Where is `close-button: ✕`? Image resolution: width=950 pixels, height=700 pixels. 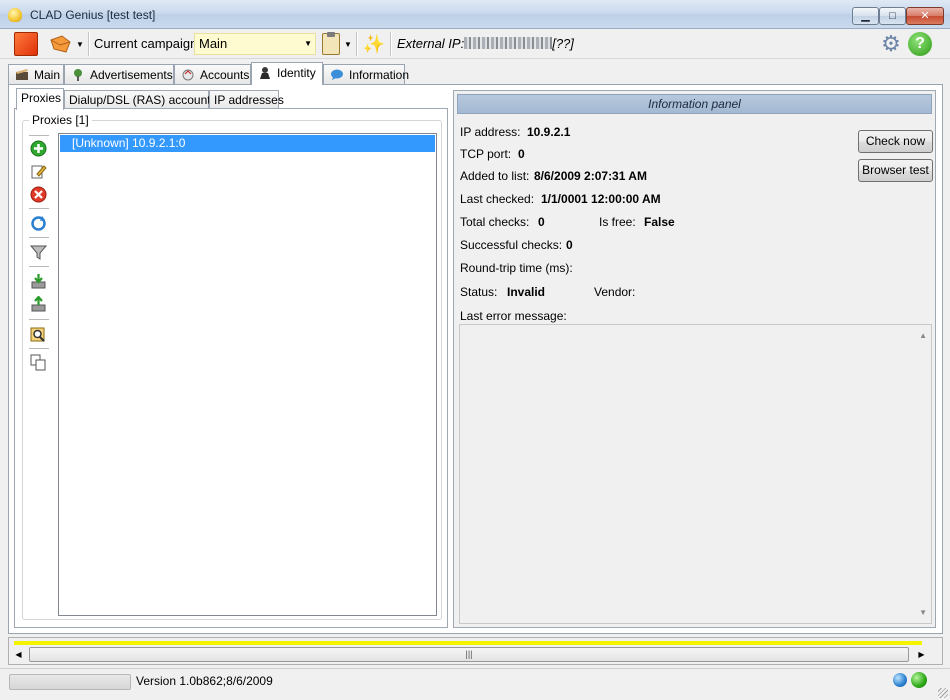 close-button: ✕ is located at coordinates (925, 16).